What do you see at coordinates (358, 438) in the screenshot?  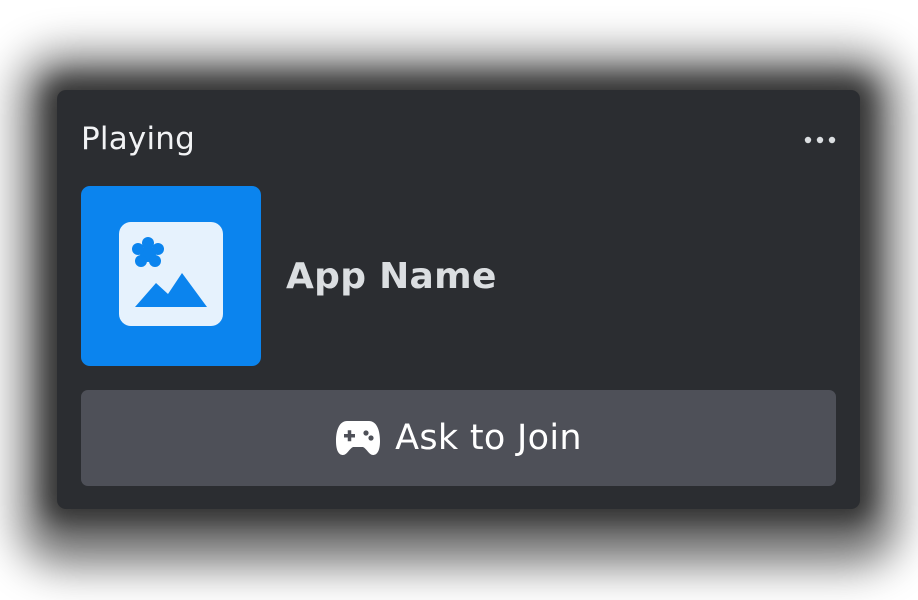 I see `gamepad-icon` at bounding box center [358, 438].